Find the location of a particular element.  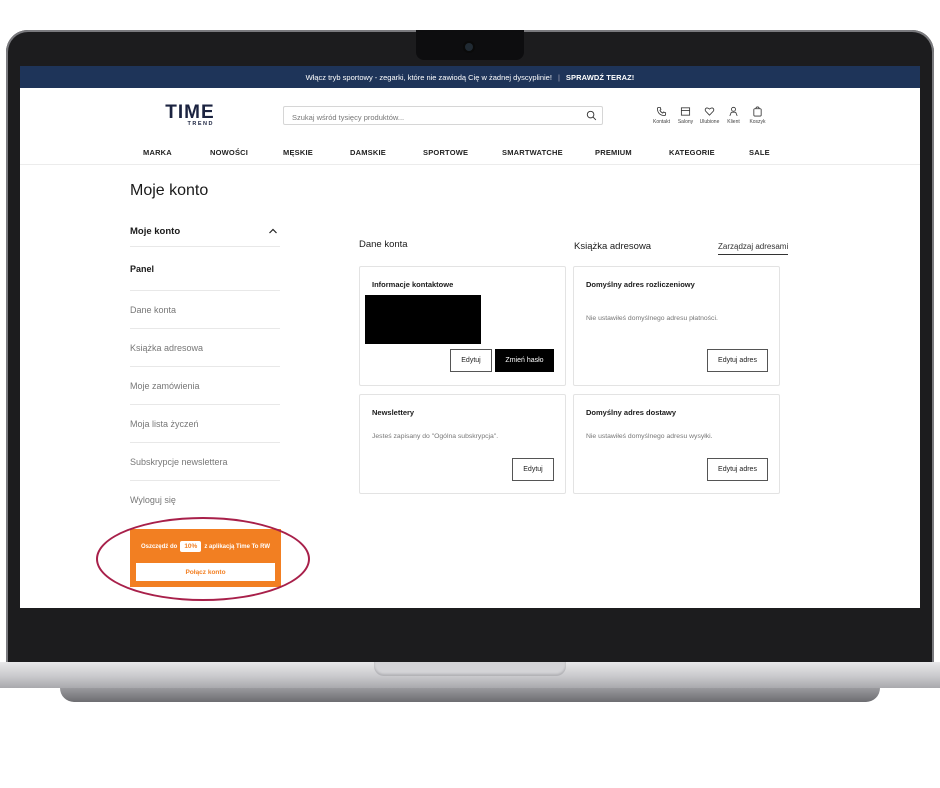

nav-item-meskie: MĘSKIE is located at coordinates (298, 152).